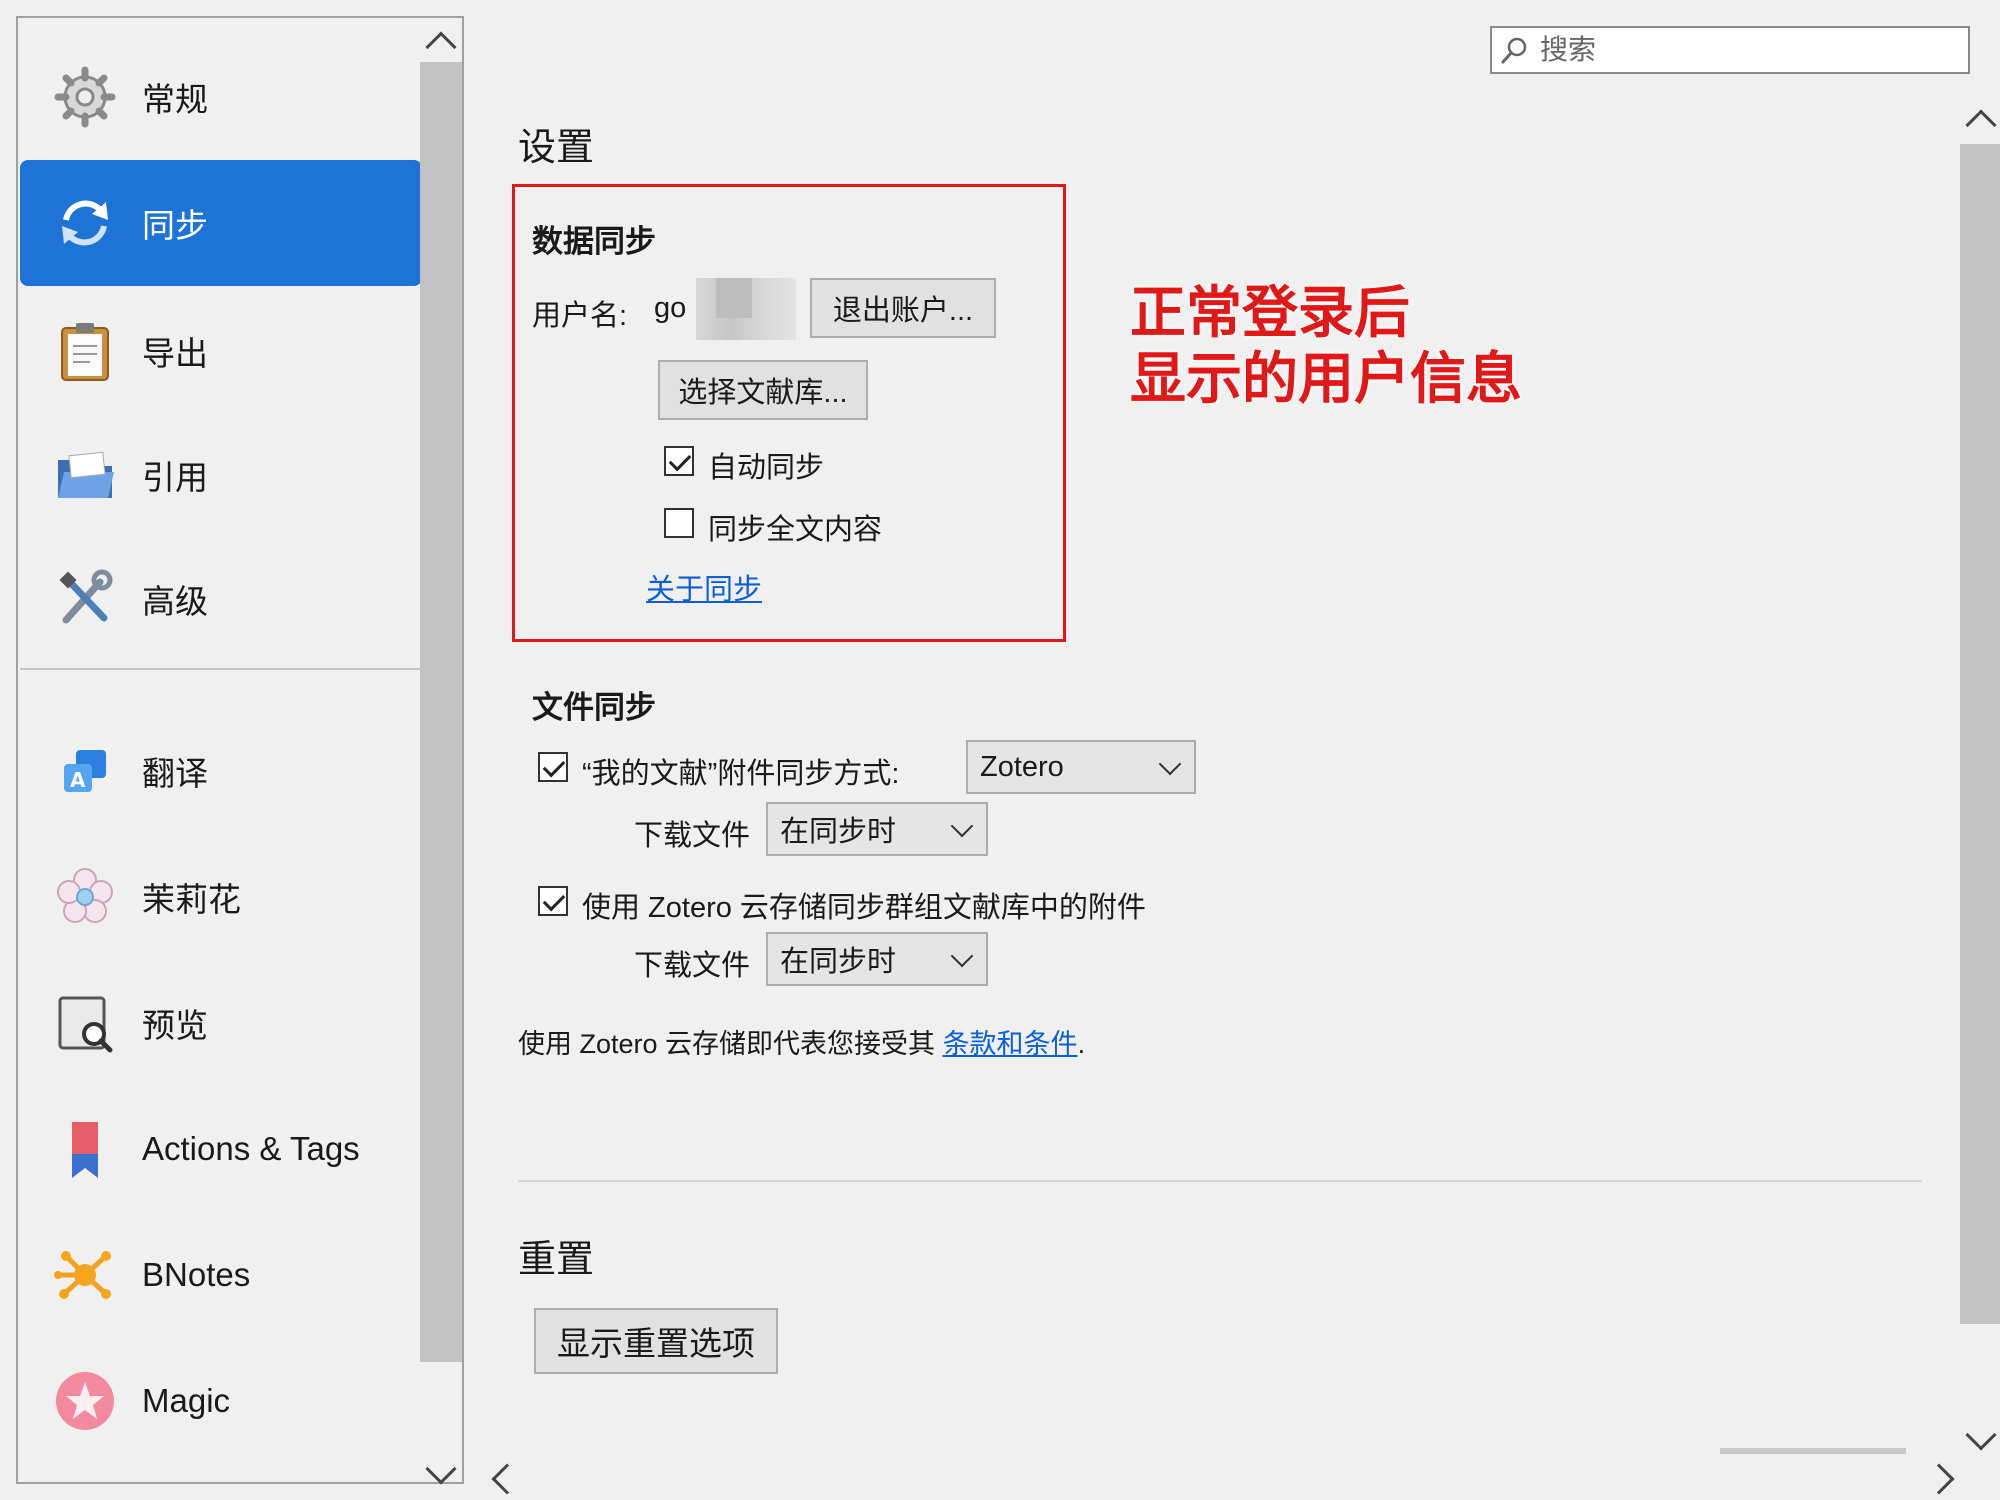 Image resolution: width=2000 pixels, height=1500 pixels. What do you see at coordinates (594, 241) in the screenshot?
I see `data-sync-heading: 数据同步` at bounding box center [594, 241].